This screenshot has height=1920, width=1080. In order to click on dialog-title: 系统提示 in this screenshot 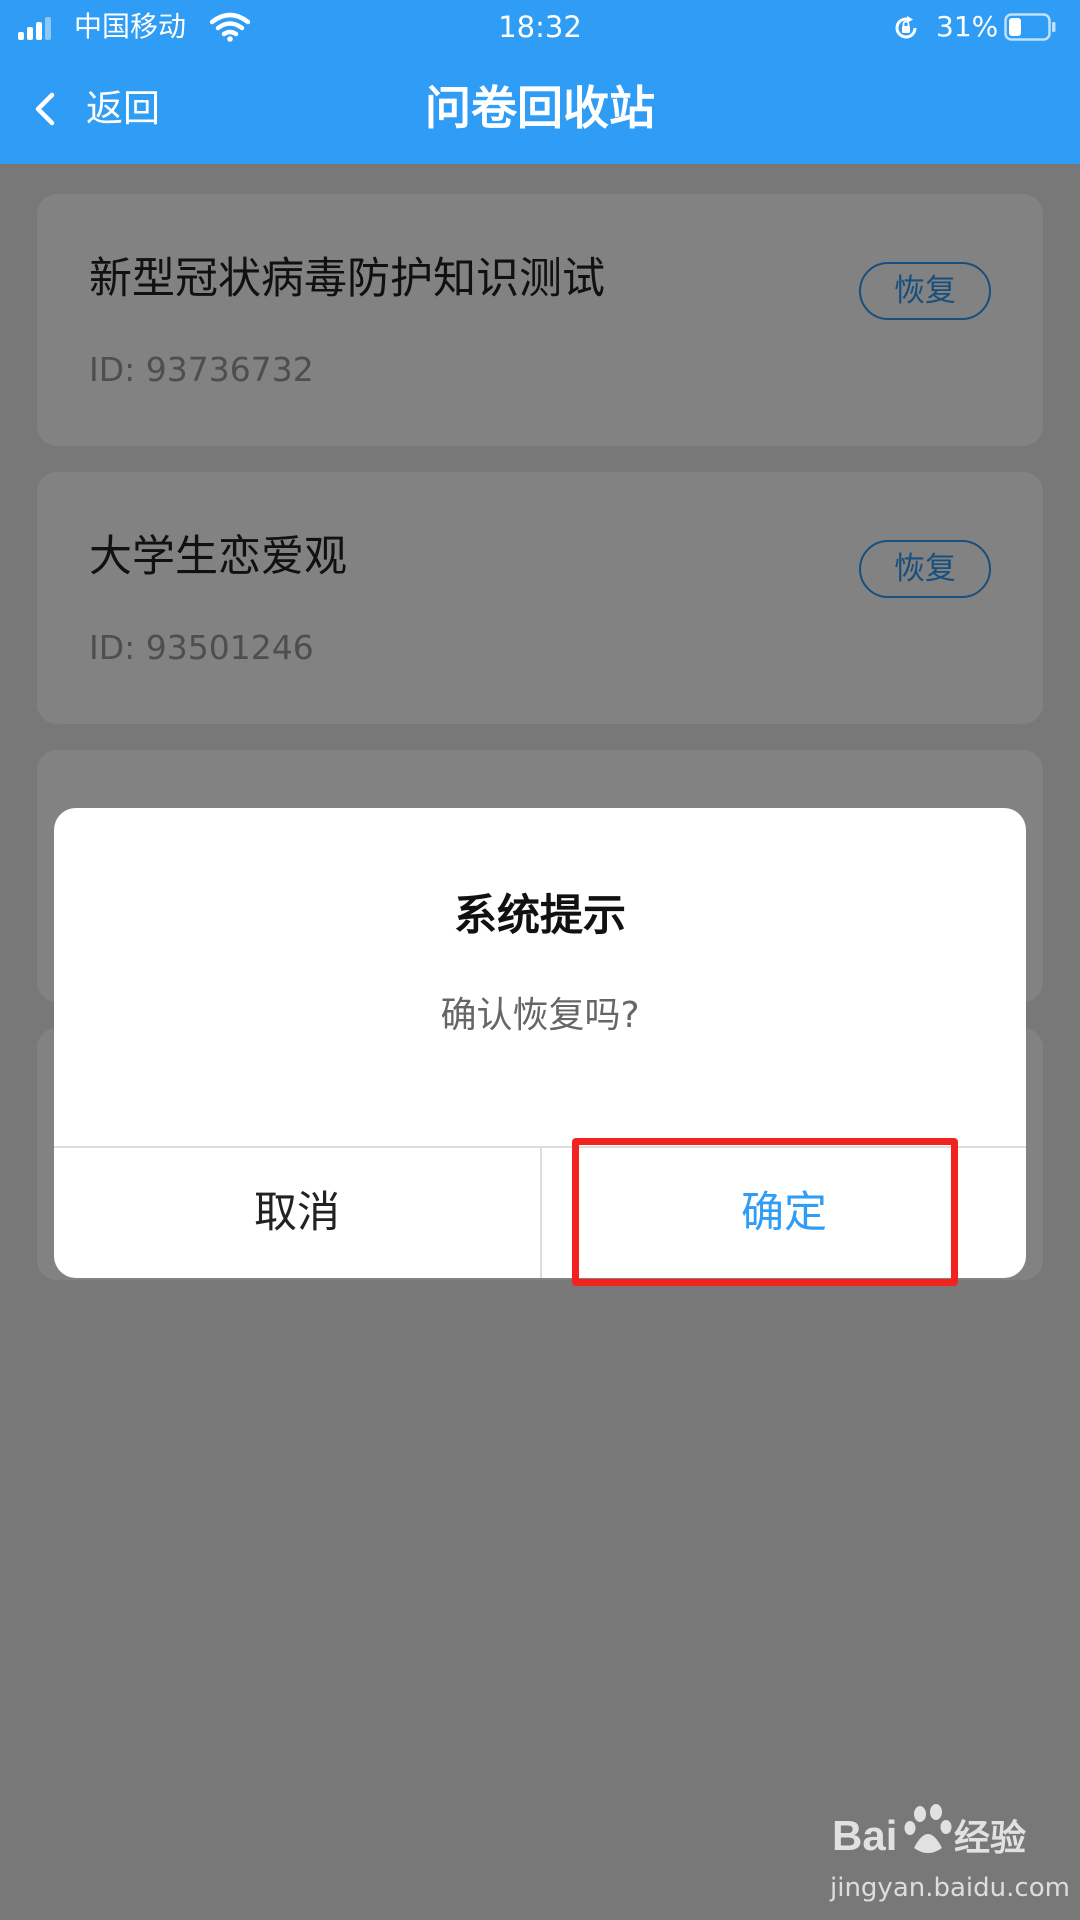, I will do `click(540, 916)`.